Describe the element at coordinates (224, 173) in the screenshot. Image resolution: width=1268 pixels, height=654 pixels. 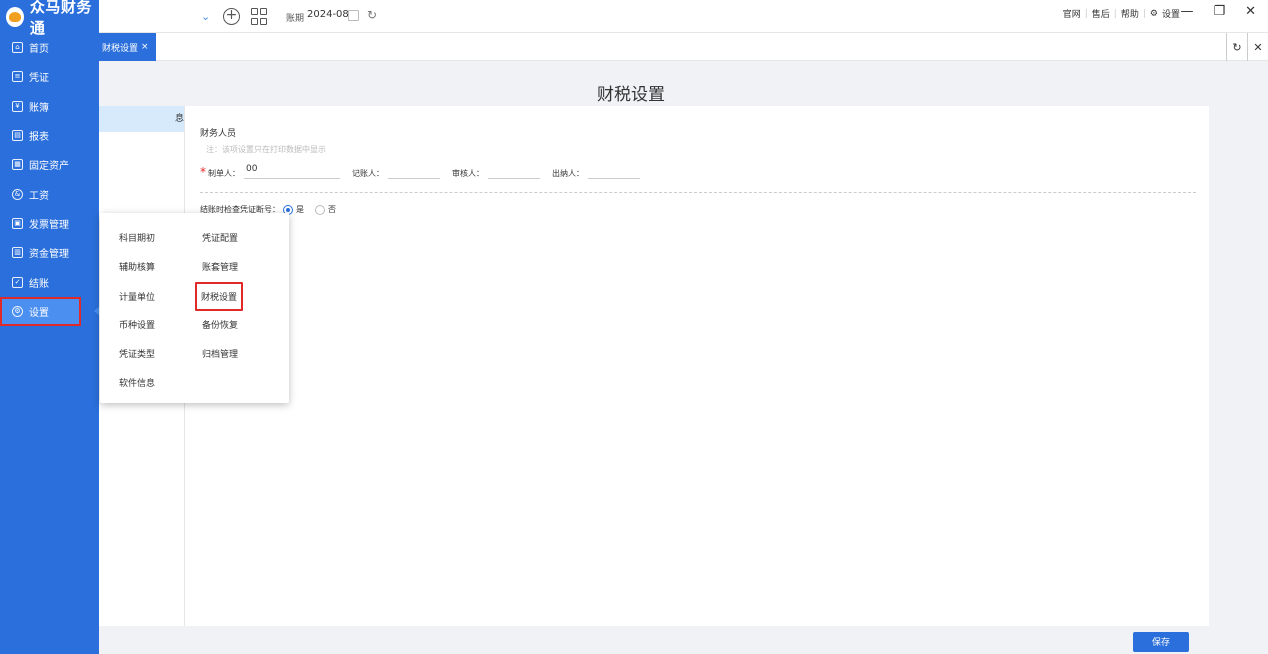
I see `maker-label: 制单人：` at that location.